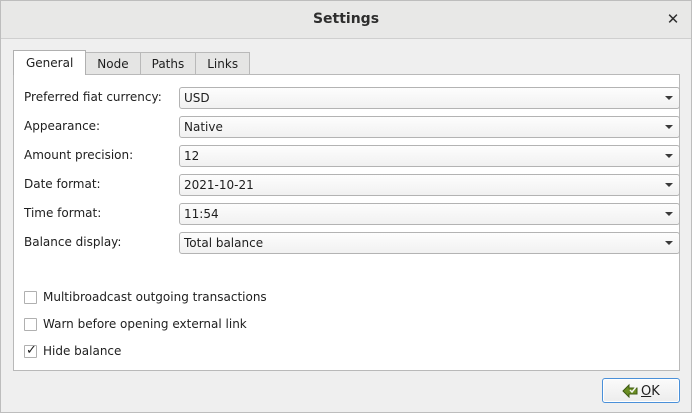  I want to click on date-format-label: Date format:, so click(62, 184).